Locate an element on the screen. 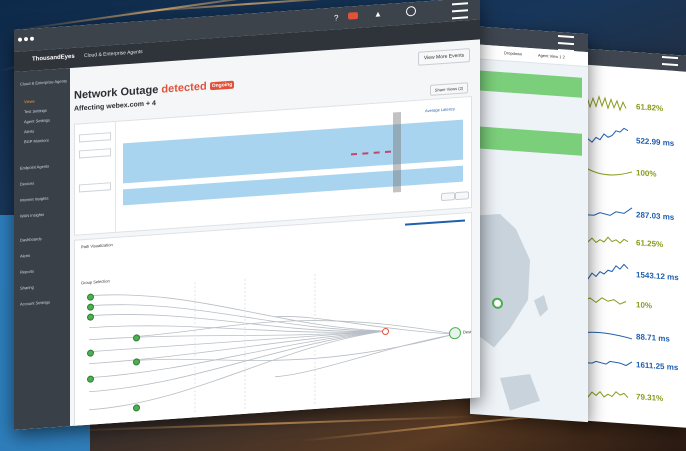  world-map is located at coordinates (509, 312).